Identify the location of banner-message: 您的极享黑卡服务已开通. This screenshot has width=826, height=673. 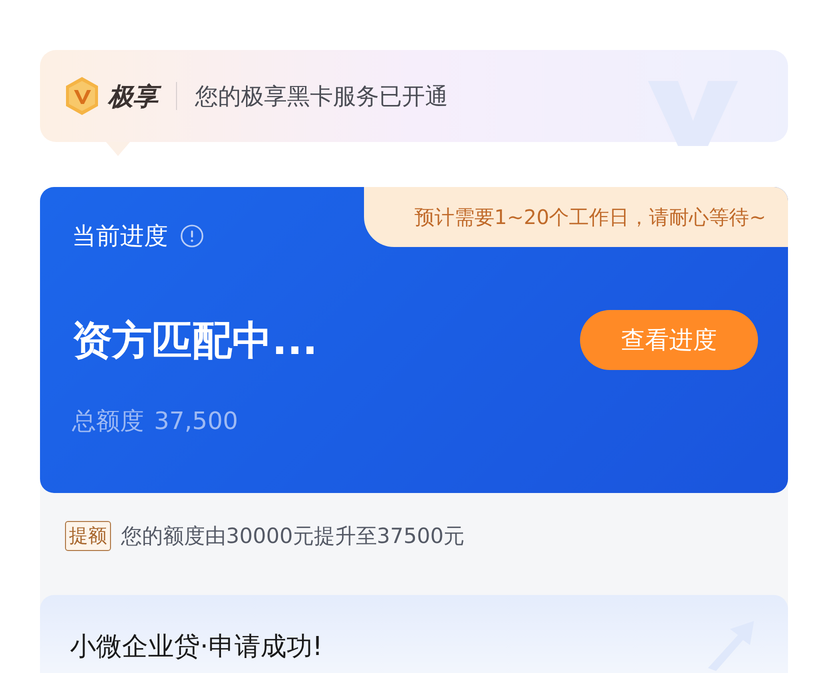
(321, 97).